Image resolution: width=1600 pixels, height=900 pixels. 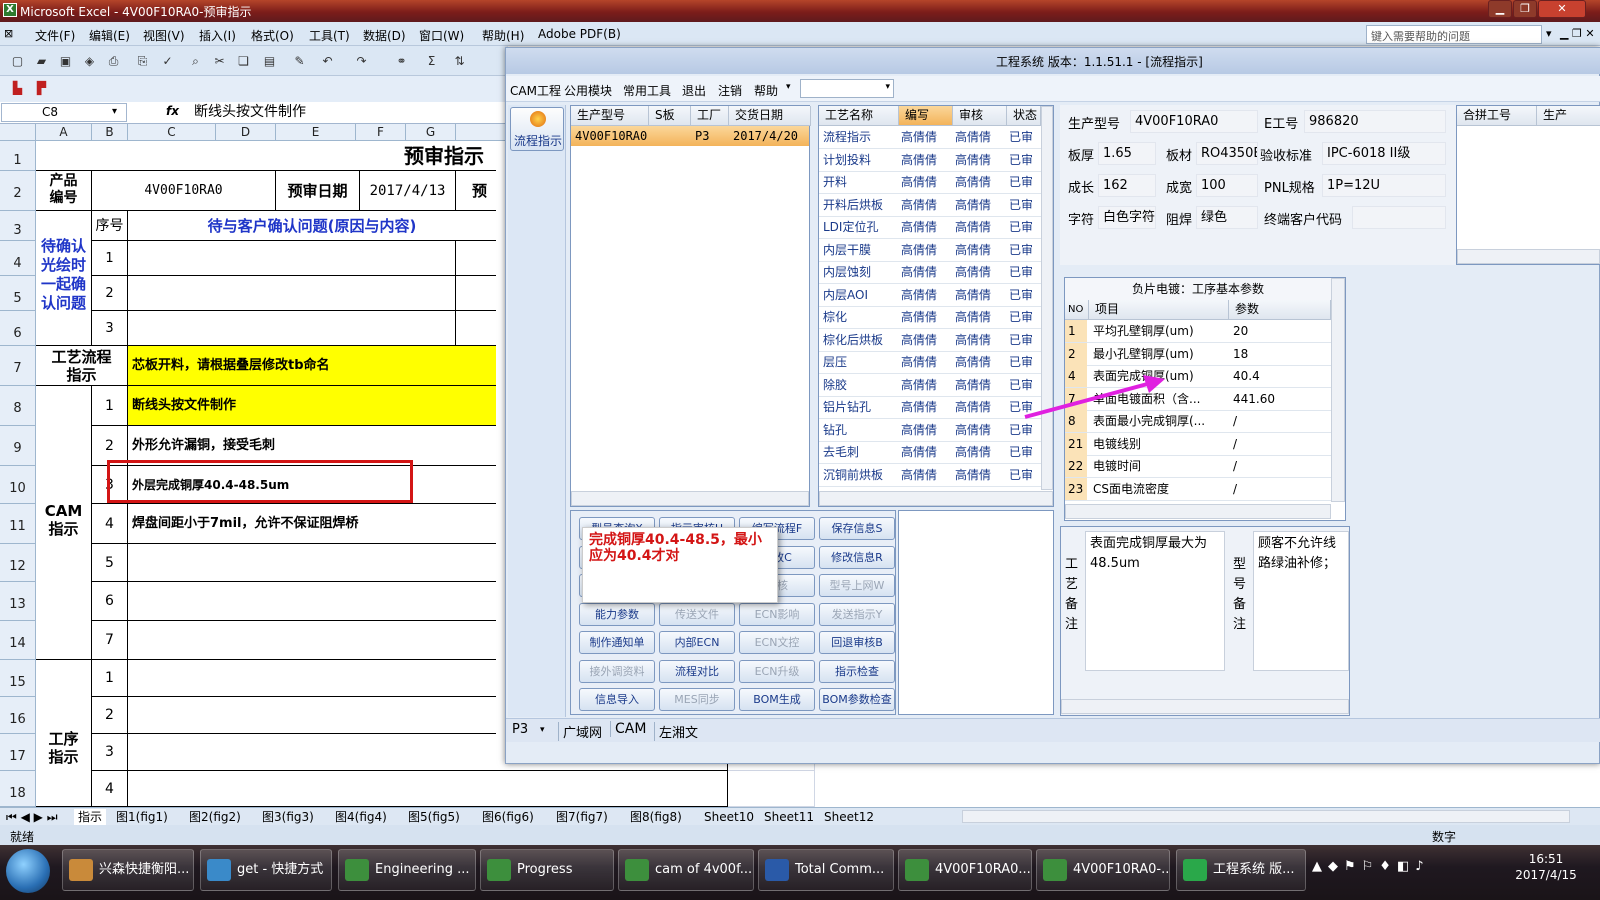 I want to click on excel-icon: X, so click(x=10, y=10).